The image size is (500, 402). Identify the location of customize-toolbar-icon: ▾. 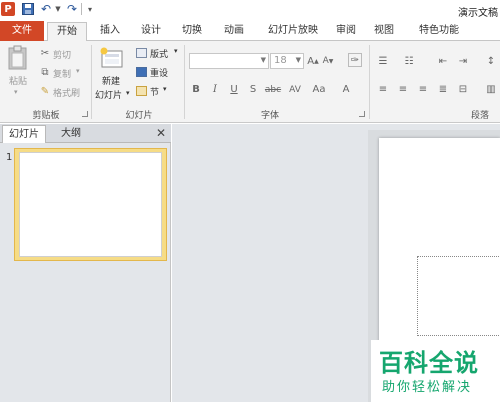
(90, 9).